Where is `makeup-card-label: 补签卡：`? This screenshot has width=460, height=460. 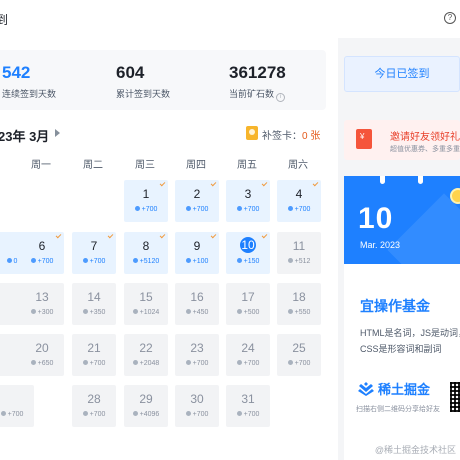 makeup-card-label: 补签卡： is located at coordinates (282, 136).